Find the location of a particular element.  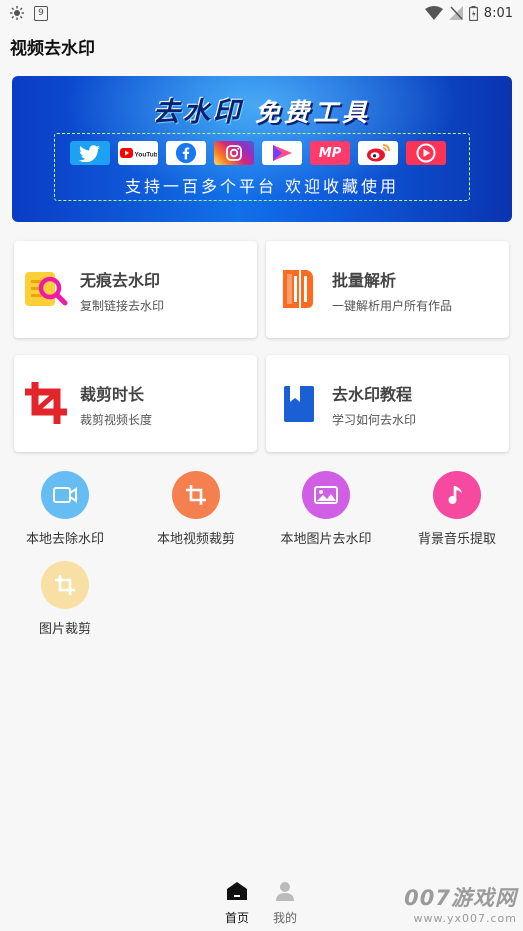

home-icon is located at coordinates (237, 891).